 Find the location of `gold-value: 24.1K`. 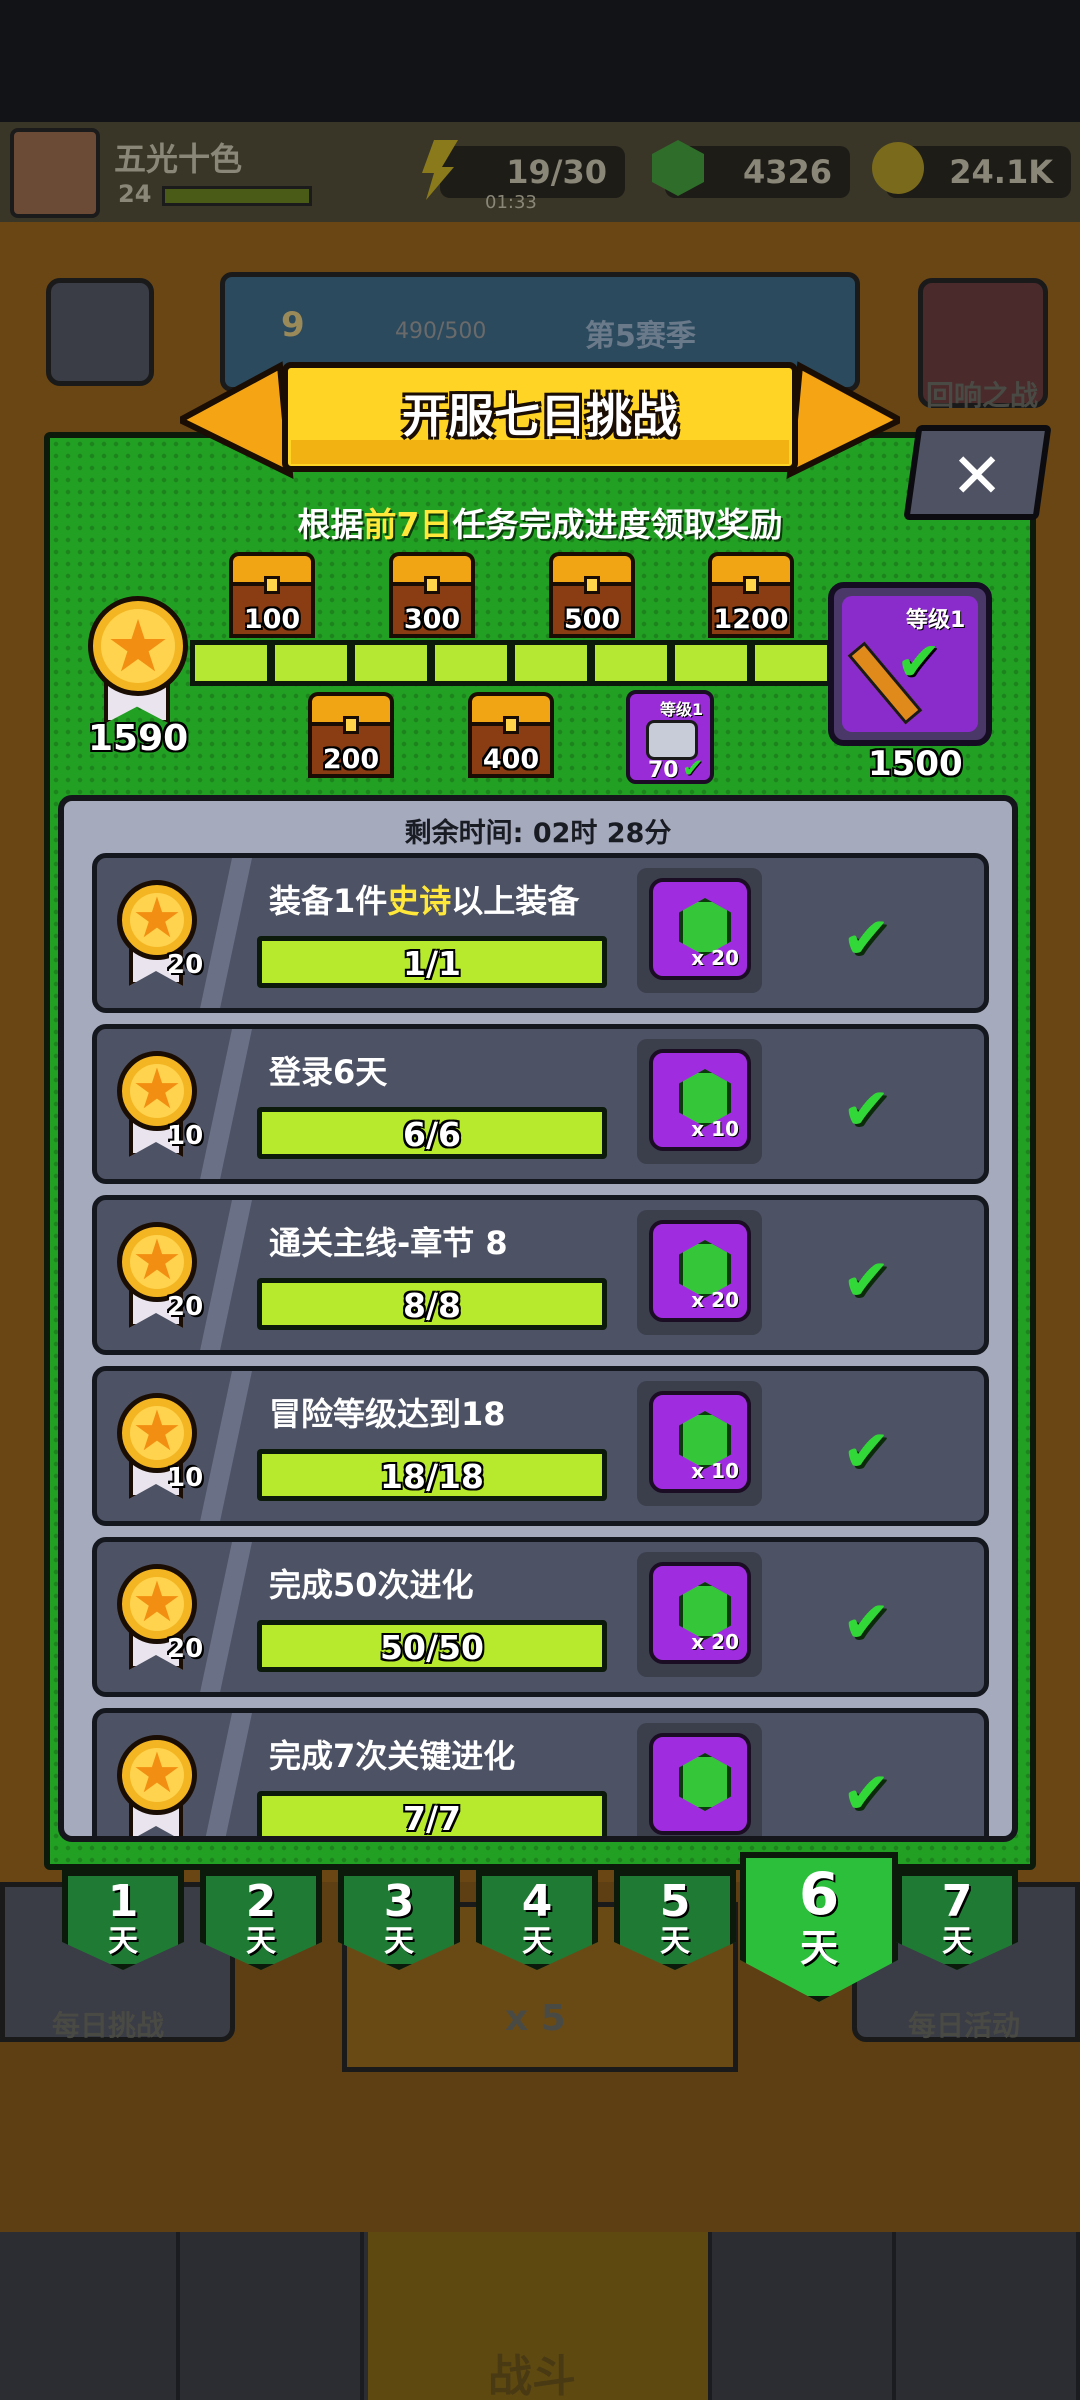

gold-value: 24.1K is located at coordinates (1001, 172).